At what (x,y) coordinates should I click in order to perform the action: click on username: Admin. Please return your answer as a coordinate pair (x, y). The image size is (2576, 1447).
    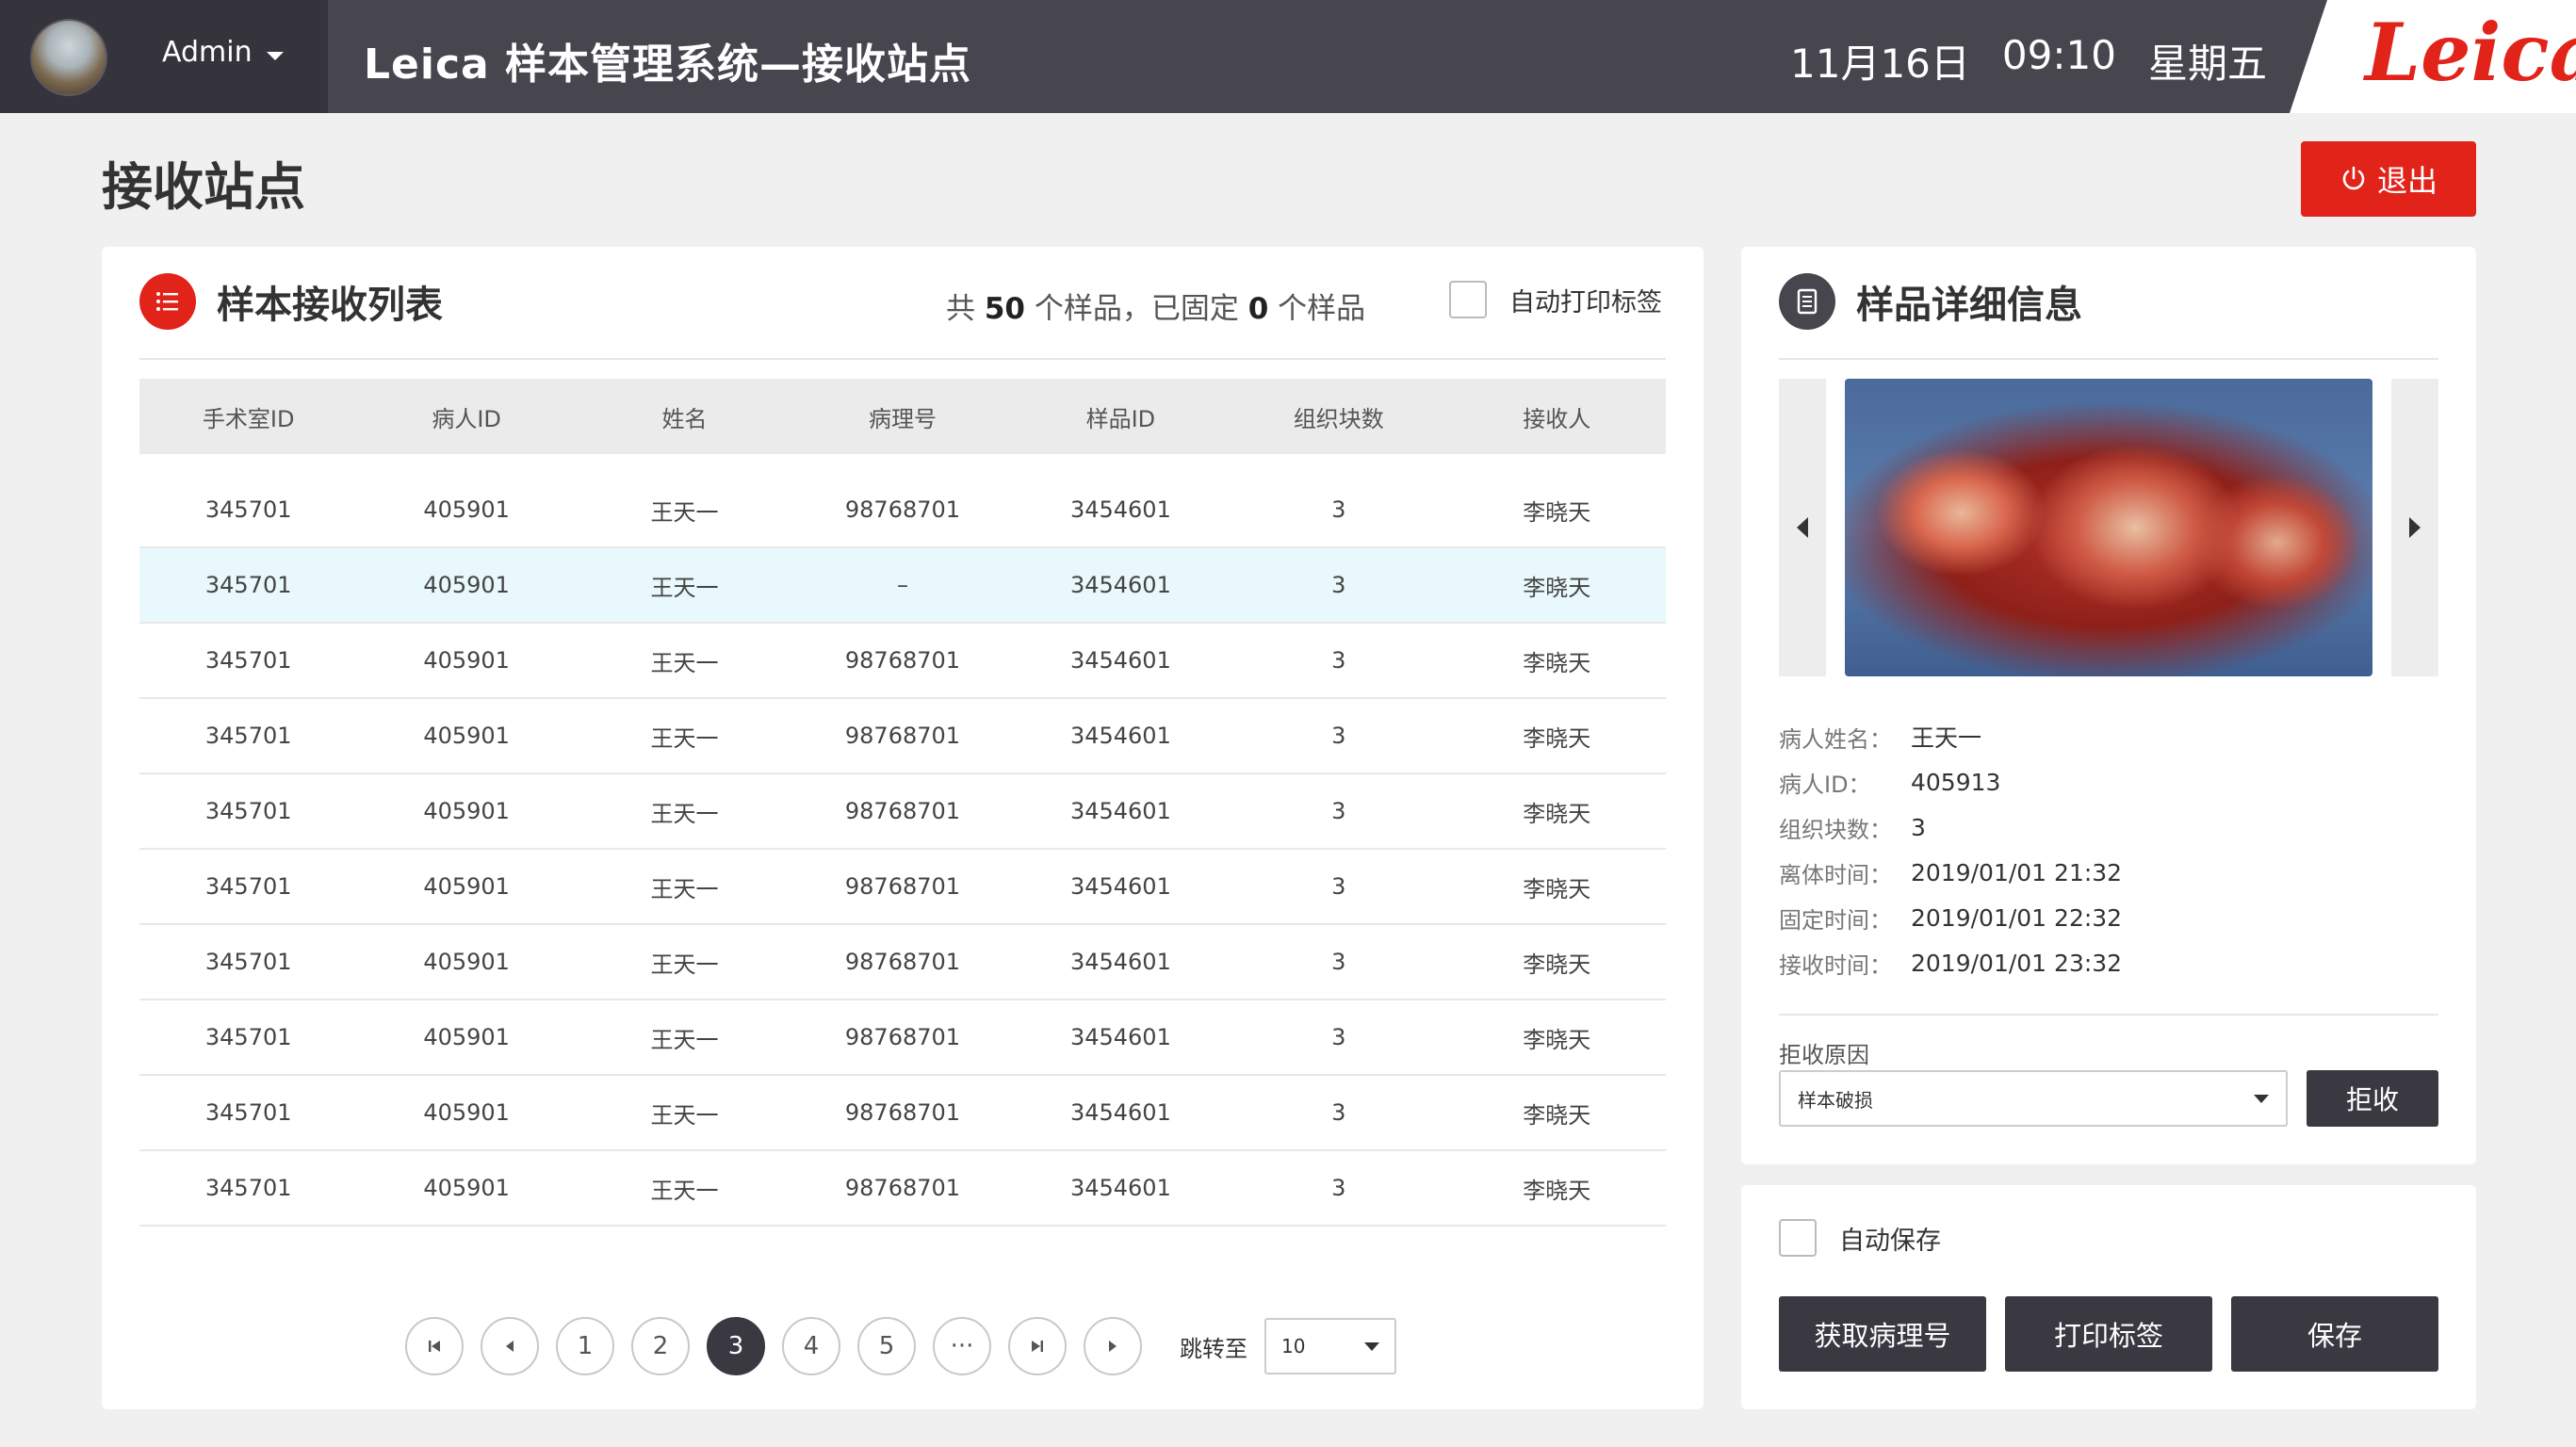
    Looking at the image, I should click on (207, 52).